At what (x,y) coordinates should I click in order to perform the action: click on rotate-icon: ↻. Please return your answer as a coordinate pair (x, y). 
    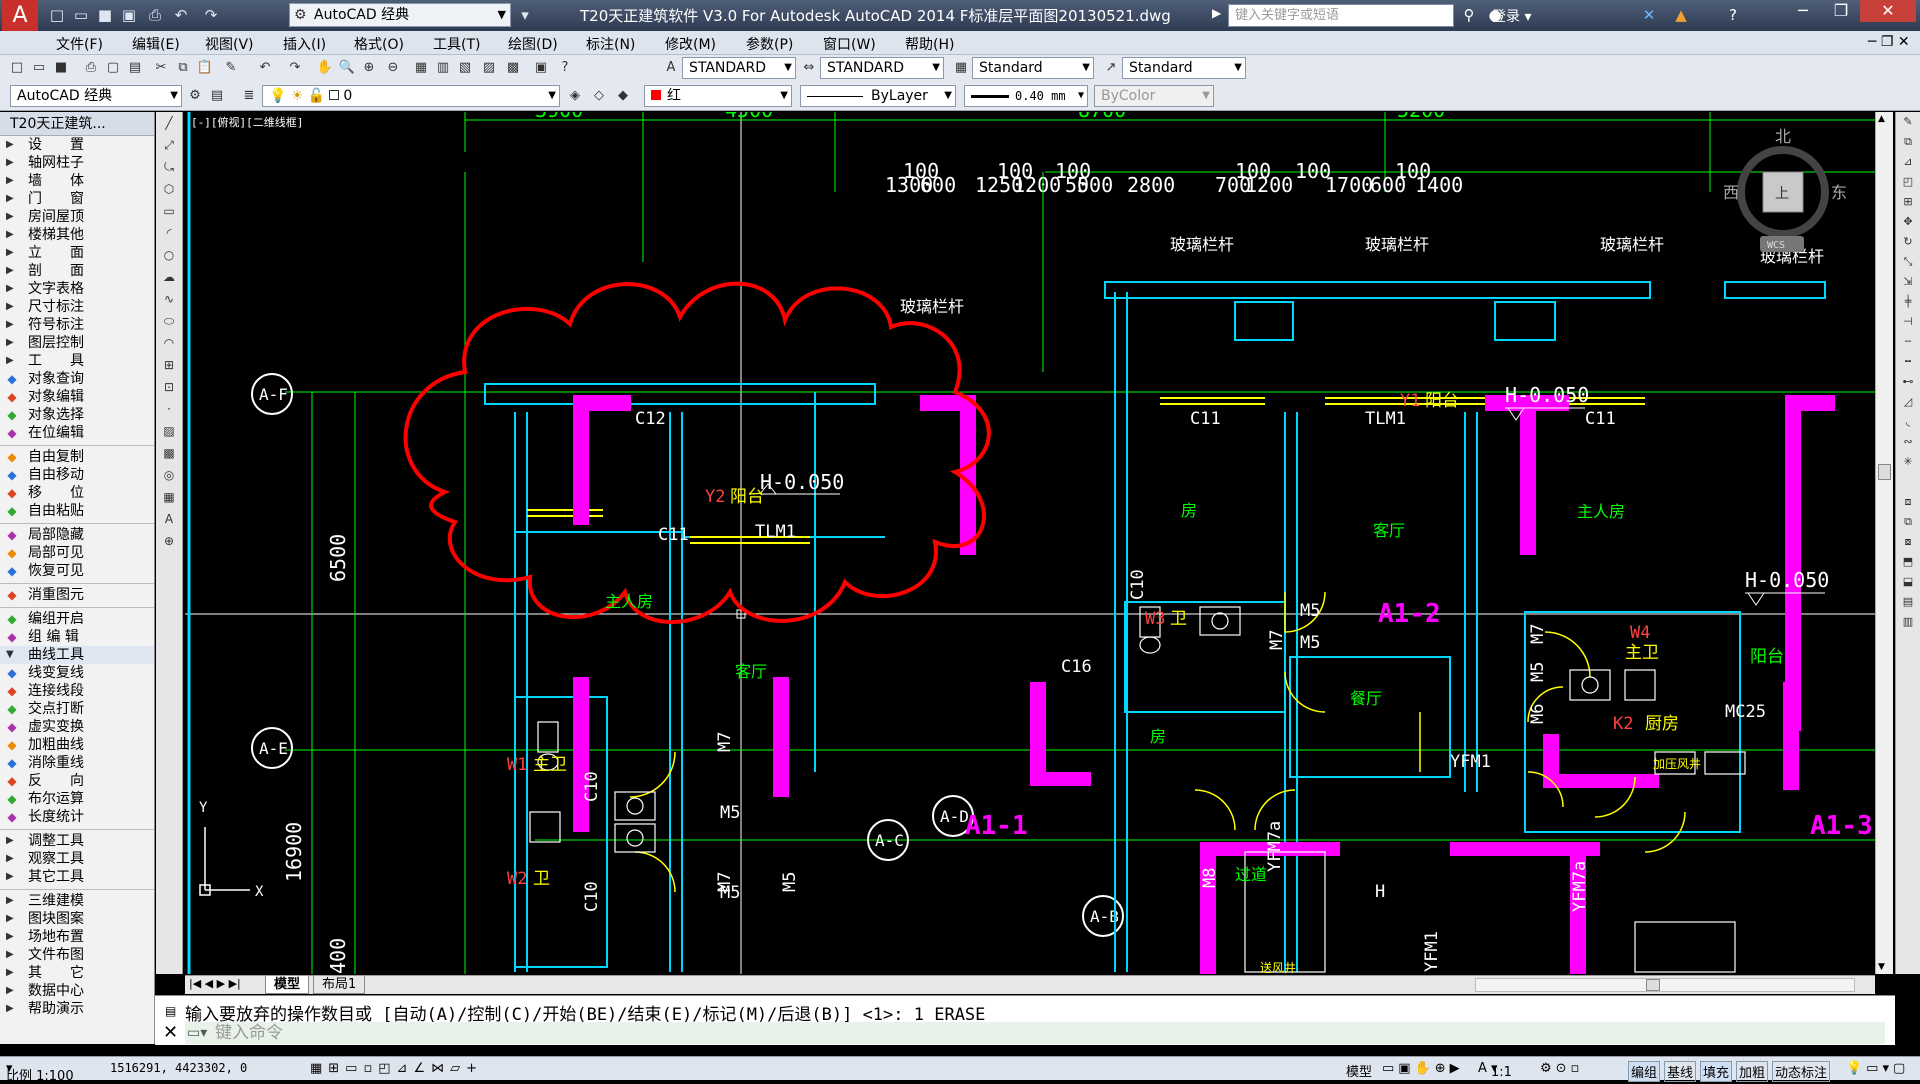
    Looking at the image, I should click on (1908, 242).